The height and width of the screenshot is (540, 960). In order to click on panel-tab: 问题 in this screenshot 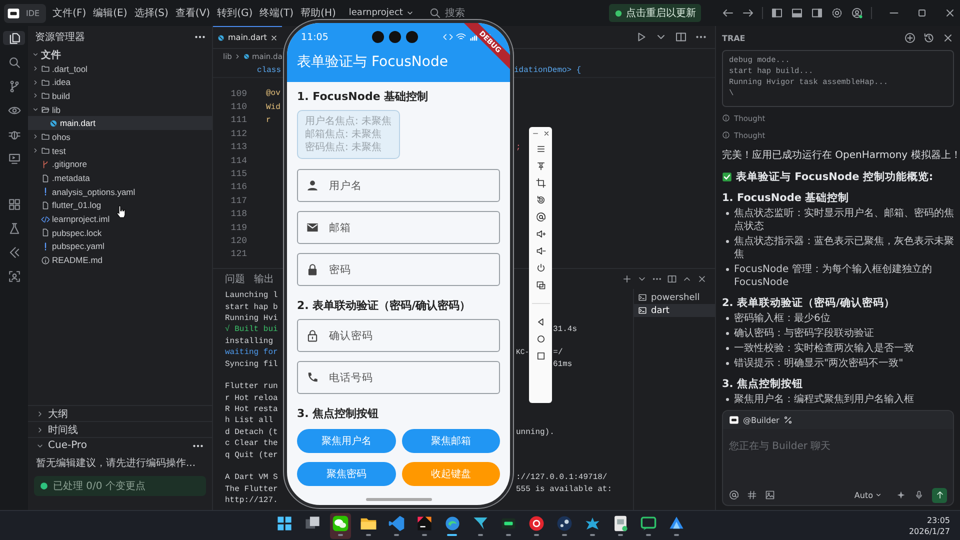, I will do `click(235, 279)`.